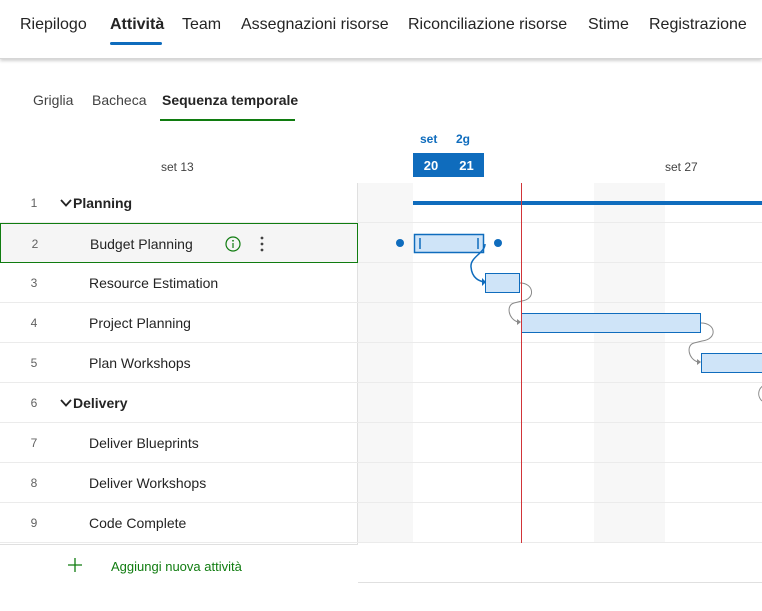  What do you see at coordinates (429, 139) in the screenshot?
I see `timeline-month-label: set` at bounding box center [429, 139].